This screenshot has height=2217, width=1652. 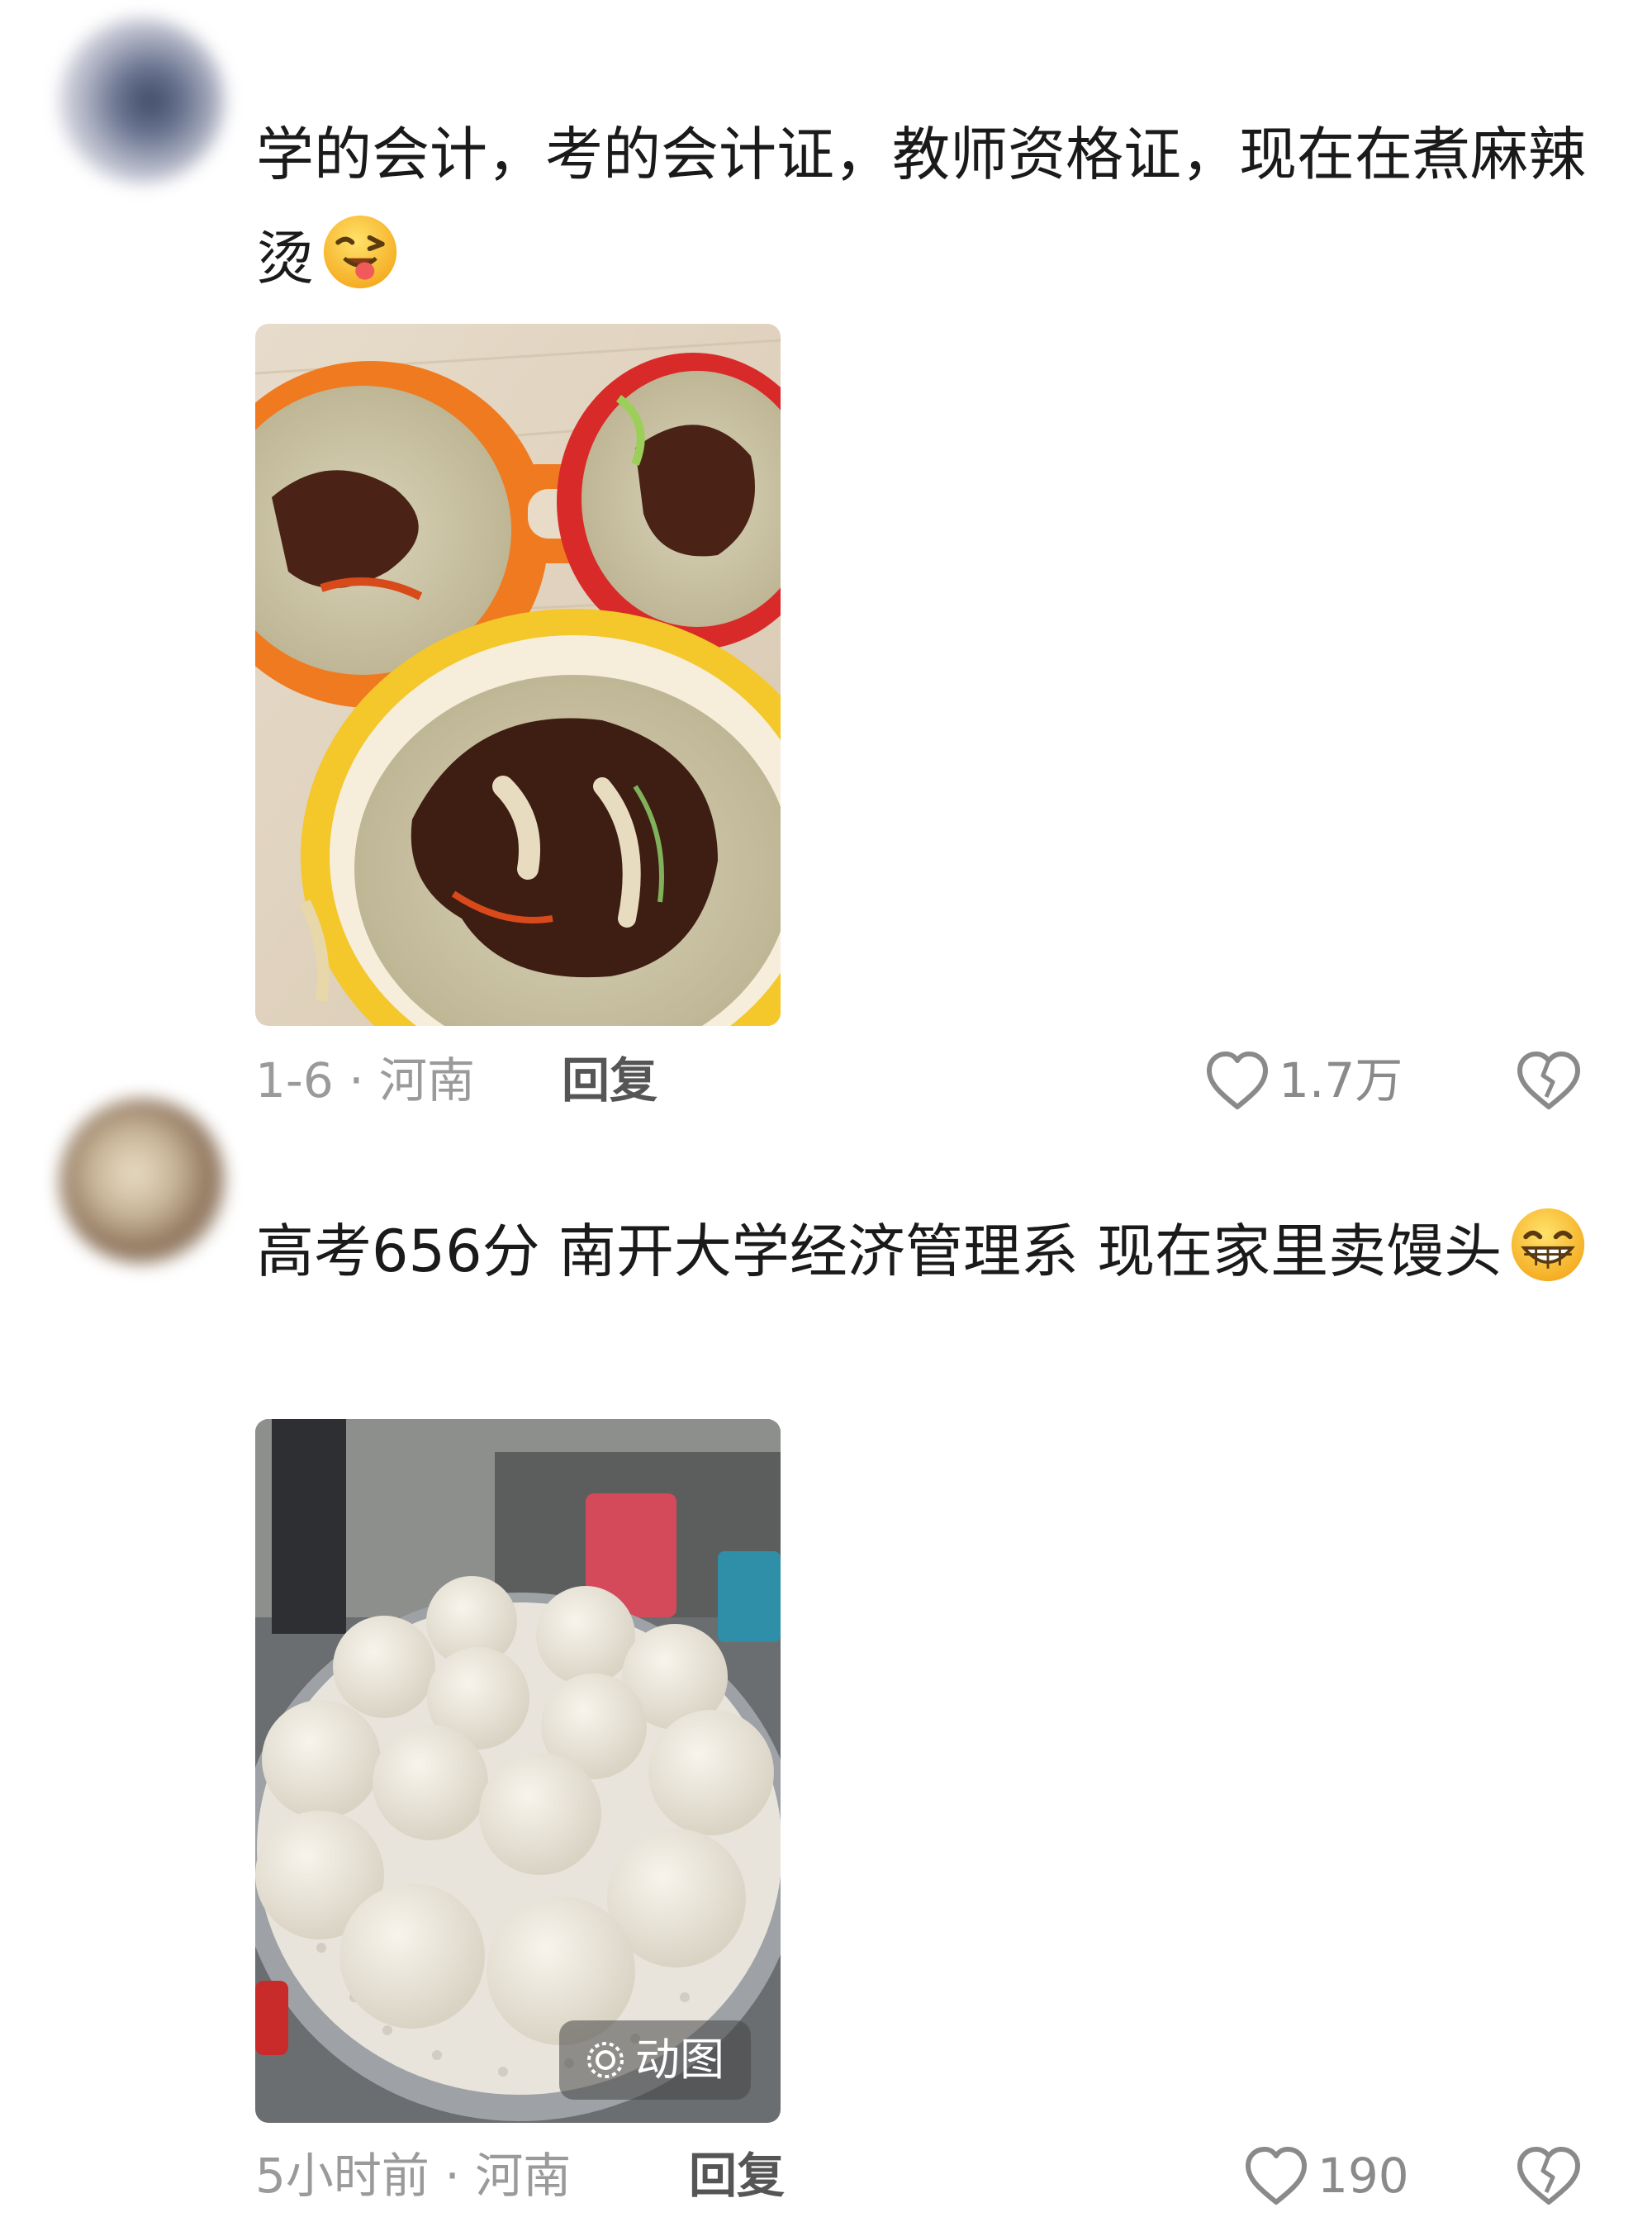 What do you see at coordinates (413, 2176) in the screenshot?
I see `comment-meta: 5小时前 · 河南` at bounding box center [413, 2176].